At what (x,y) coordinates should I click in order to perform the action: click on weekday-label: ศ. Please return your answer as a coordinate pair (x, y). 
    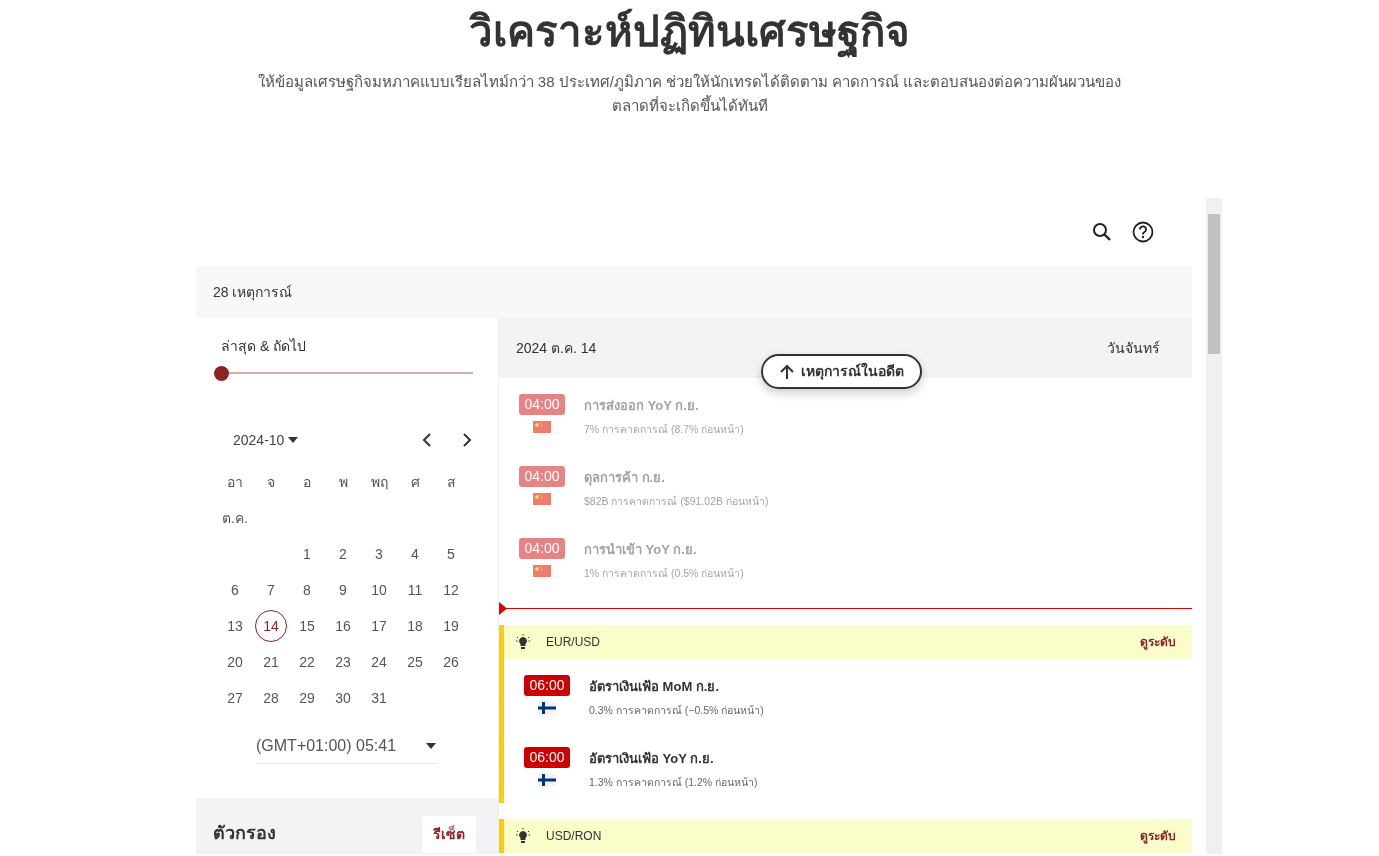
    Looking at the image, I should click on (415, 482).